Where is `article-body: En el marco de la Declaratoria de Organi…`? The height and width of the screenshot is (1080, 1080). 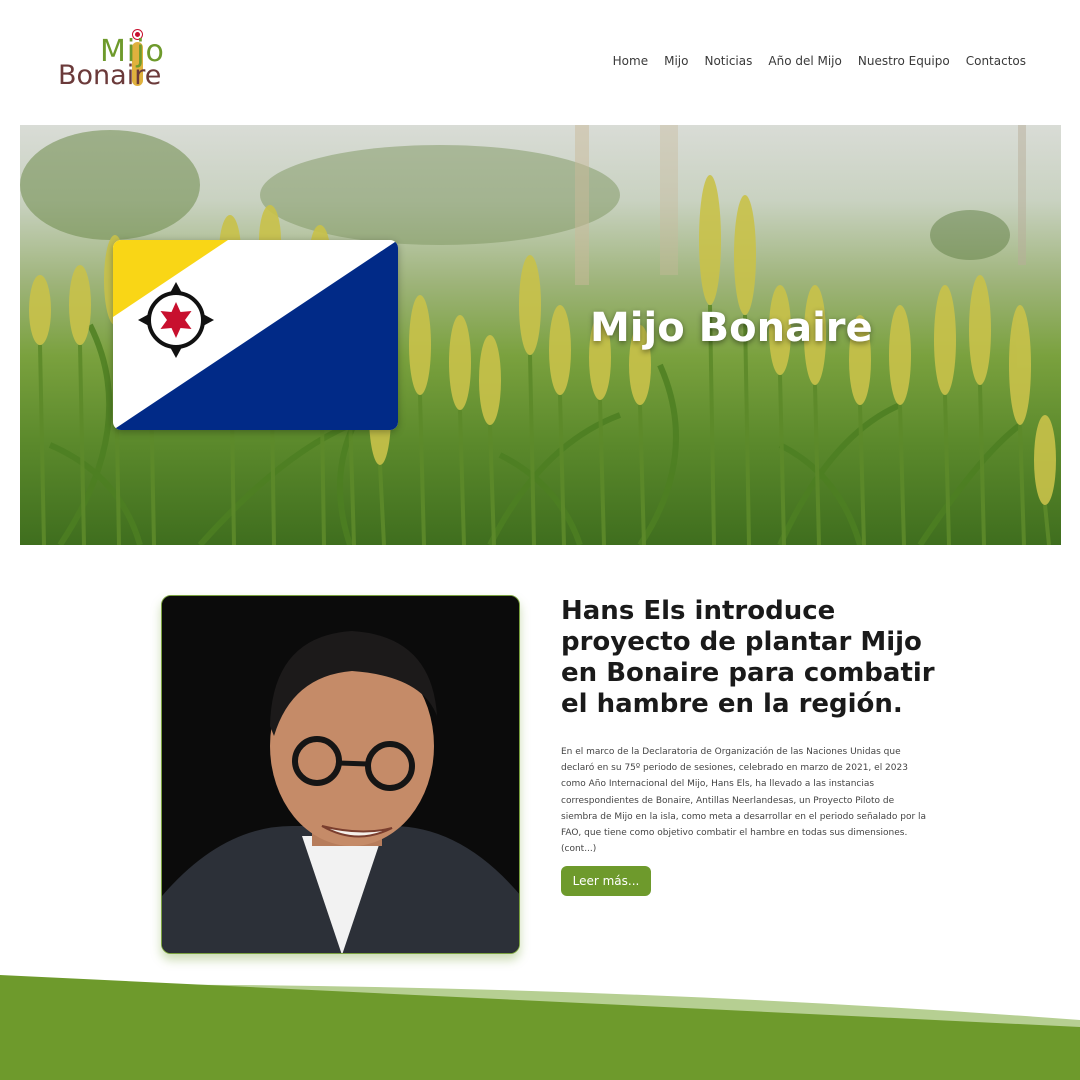
article-body: En el marco de la Declaratoria de Organi… is located at coordinates (744, 801).